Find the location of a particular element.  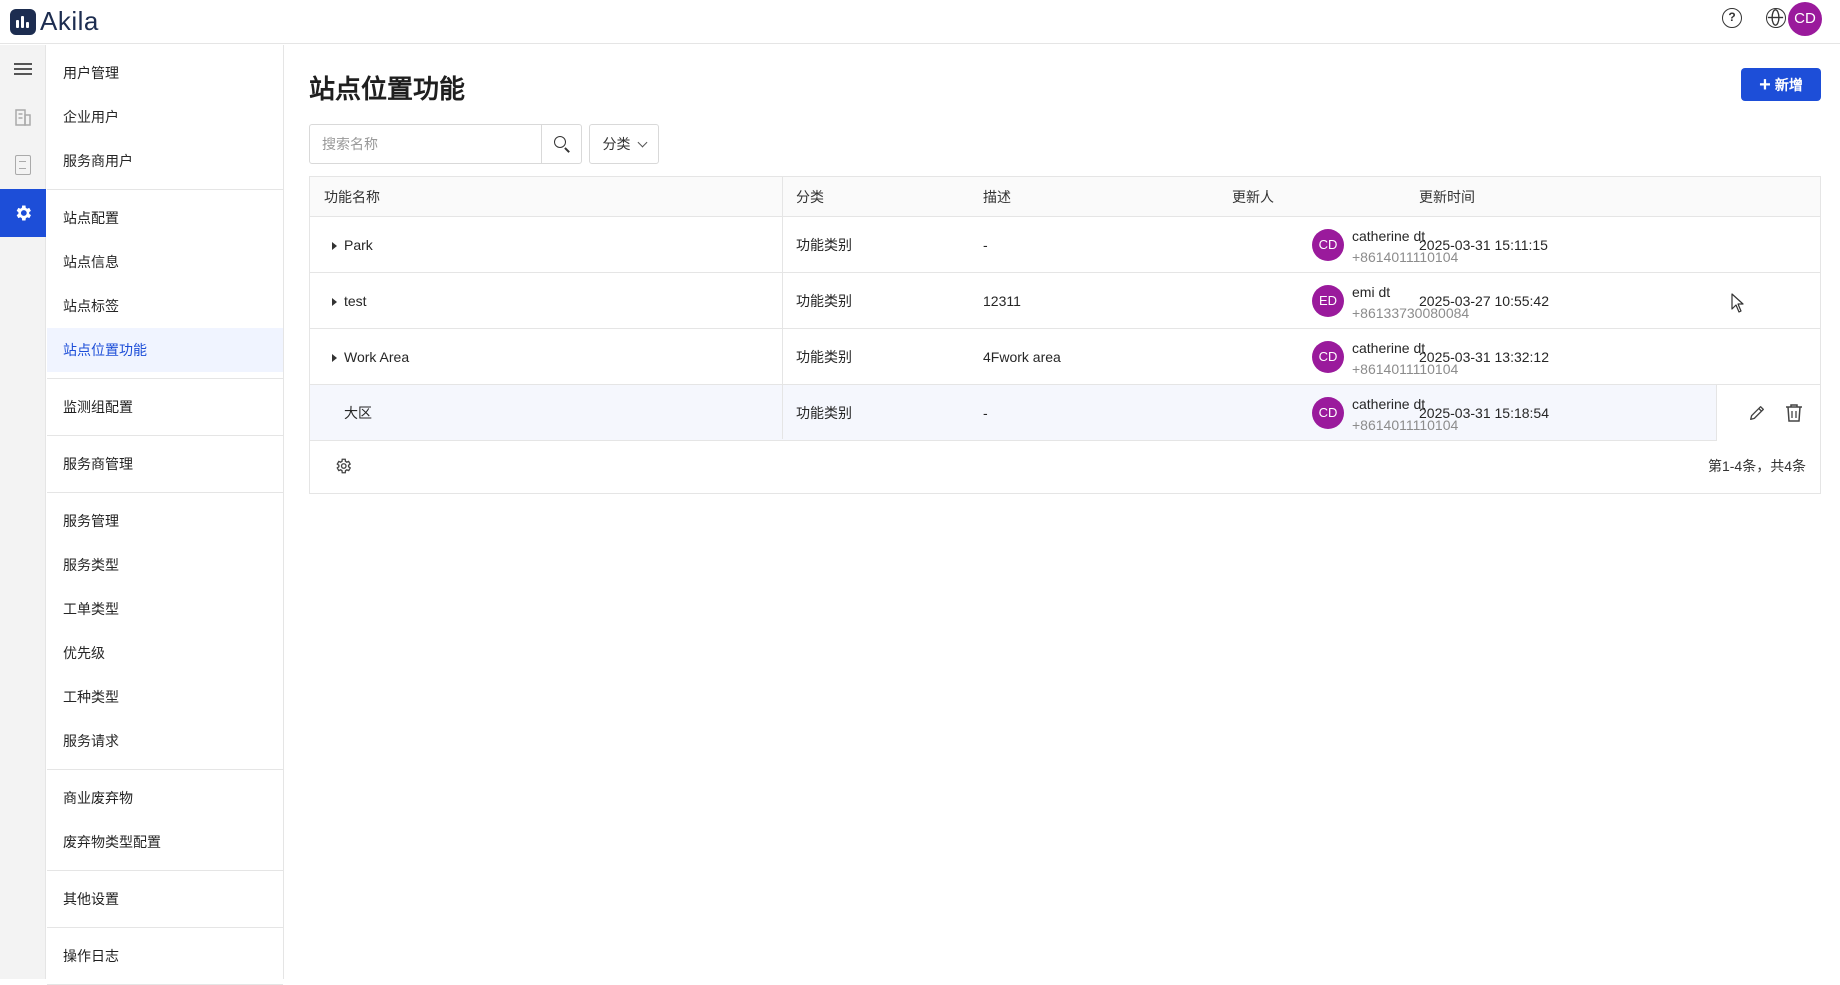

search-button is located at coordinates (561, 144).